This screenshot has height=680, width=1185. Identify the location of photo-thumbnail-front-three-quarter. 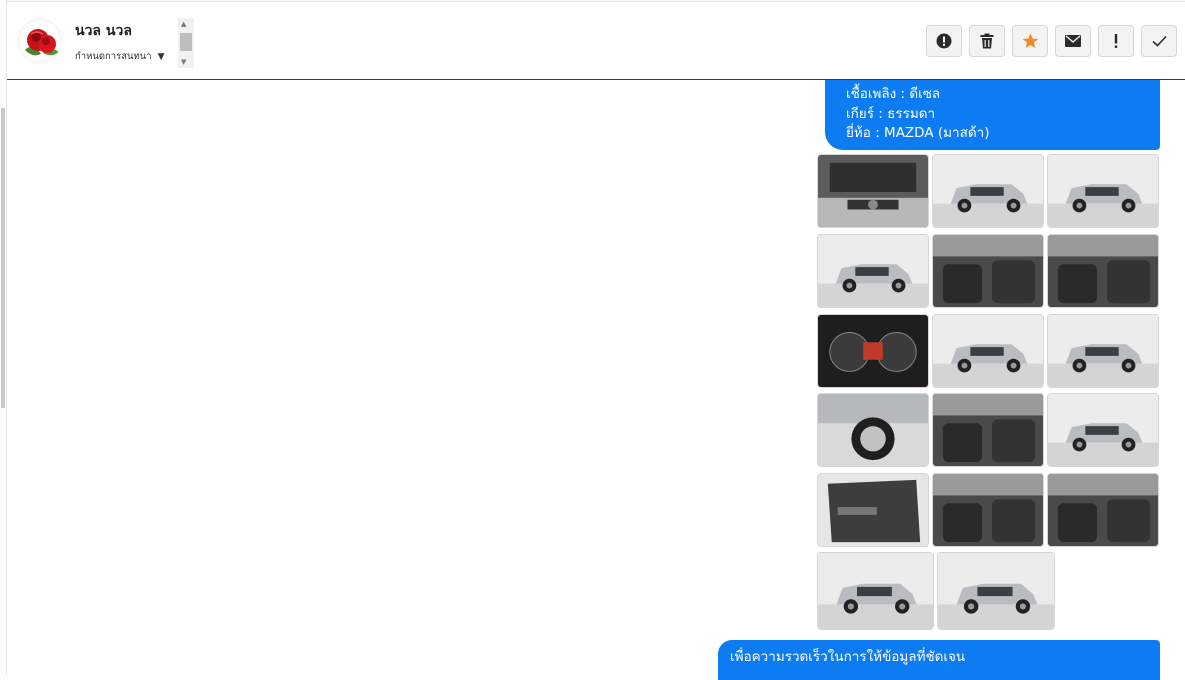
(988, 351).